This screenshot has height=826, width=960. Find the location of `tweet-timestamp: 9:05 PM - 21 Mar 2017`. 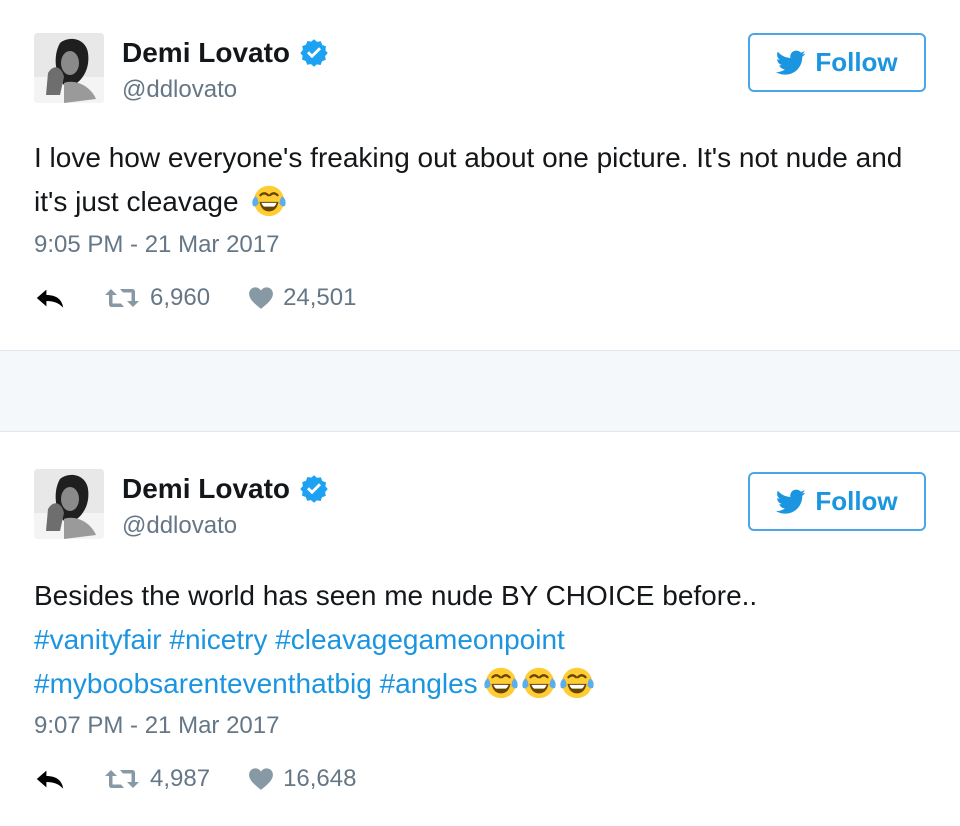

tweet-timestamp: 9:05 PM - 21 Mar 2017 is located at coordinates (156, 245).